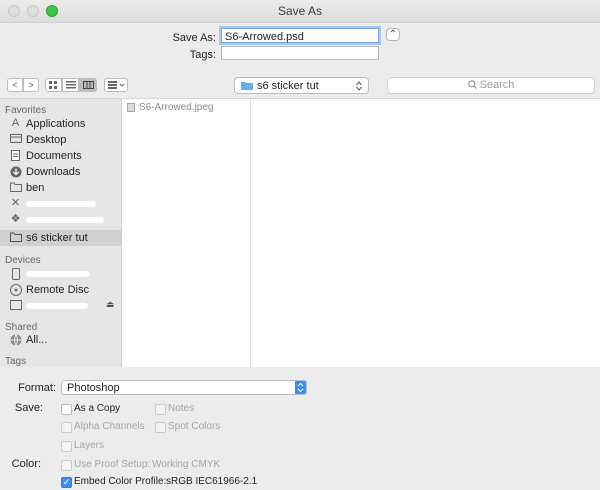 The height and width of the screenshot is (490, 600). Describe the element at coordinates (60, 188) in the screenshot. I see `sidebar-item-ben: ben` at that location.